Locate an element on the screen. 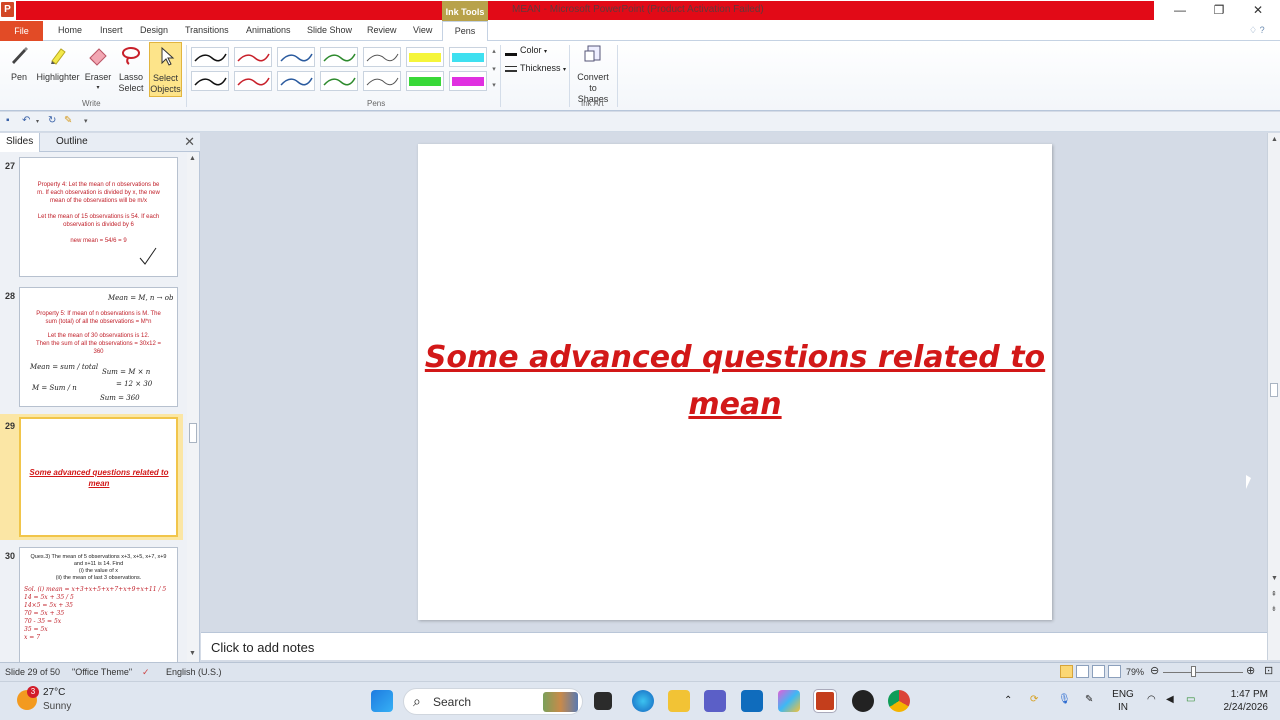 The image size is (1280, 720). highlighter-button: Highlighter is located at coordinates (58, 63).